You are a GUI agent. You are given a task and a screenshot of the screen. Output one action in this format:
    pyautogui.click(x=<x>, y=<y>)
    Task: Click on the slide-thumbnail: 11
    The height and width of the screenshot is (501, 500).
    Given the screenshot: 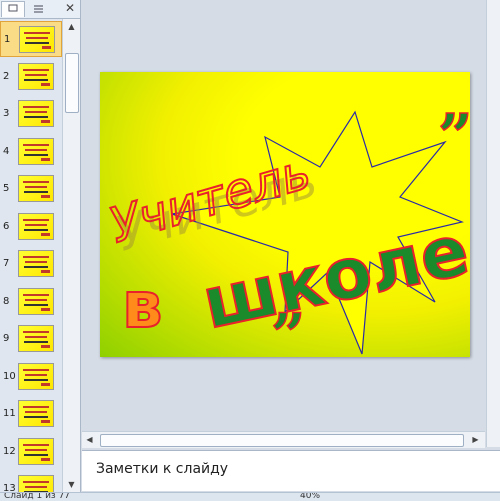 What is the action you would take?
    pyautogui.click(x=31, y=414)
    